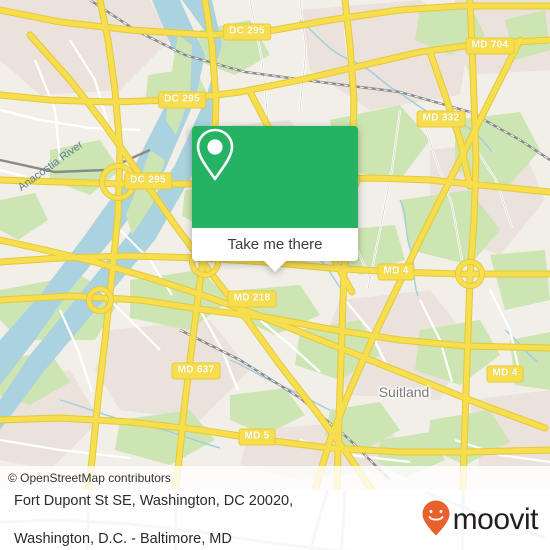  Describe the element at coordinates (275, 478) in the screenshot. I see `map-attribution-bar: © OpenStreetMap contributors` at that location.